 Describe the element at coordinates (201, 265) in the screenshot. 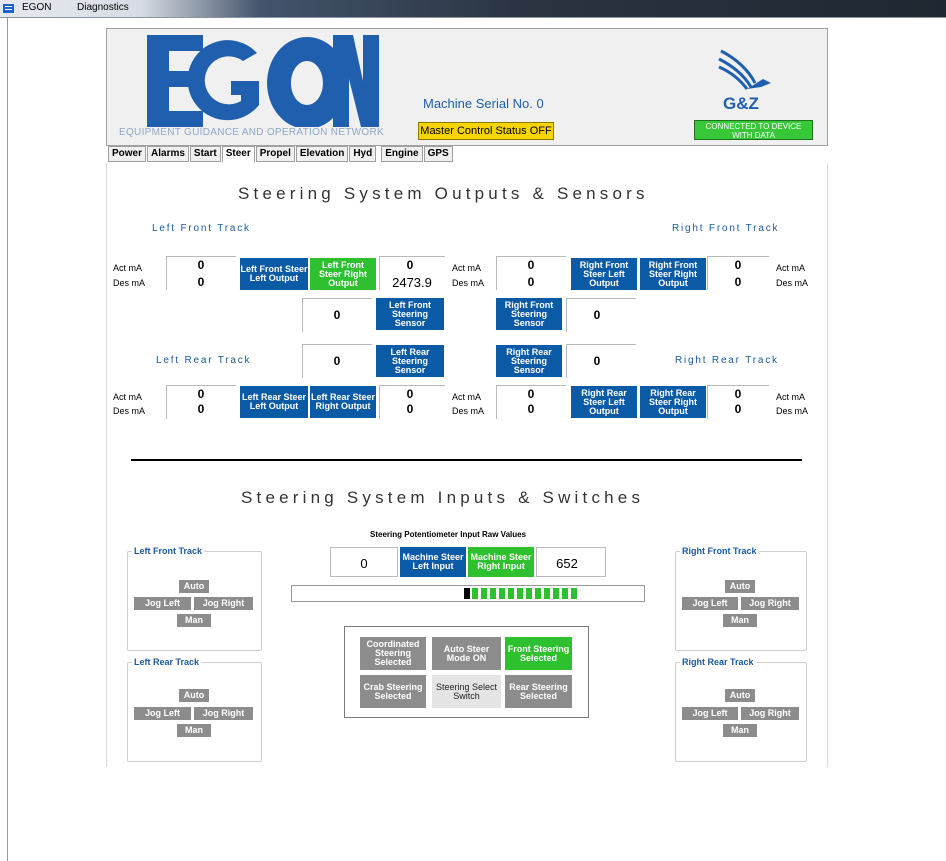

I see `lf-left-act-value: 0` at that location.